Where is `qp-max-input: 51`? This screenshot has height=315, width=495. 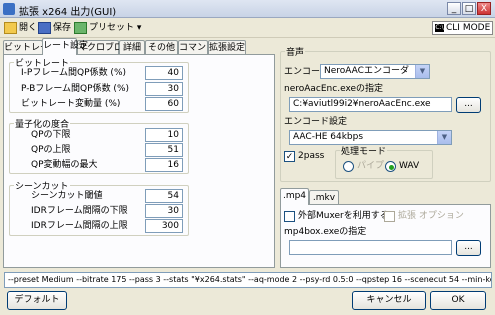 qp-max-input: 51 is located at coordinates (164, 150).